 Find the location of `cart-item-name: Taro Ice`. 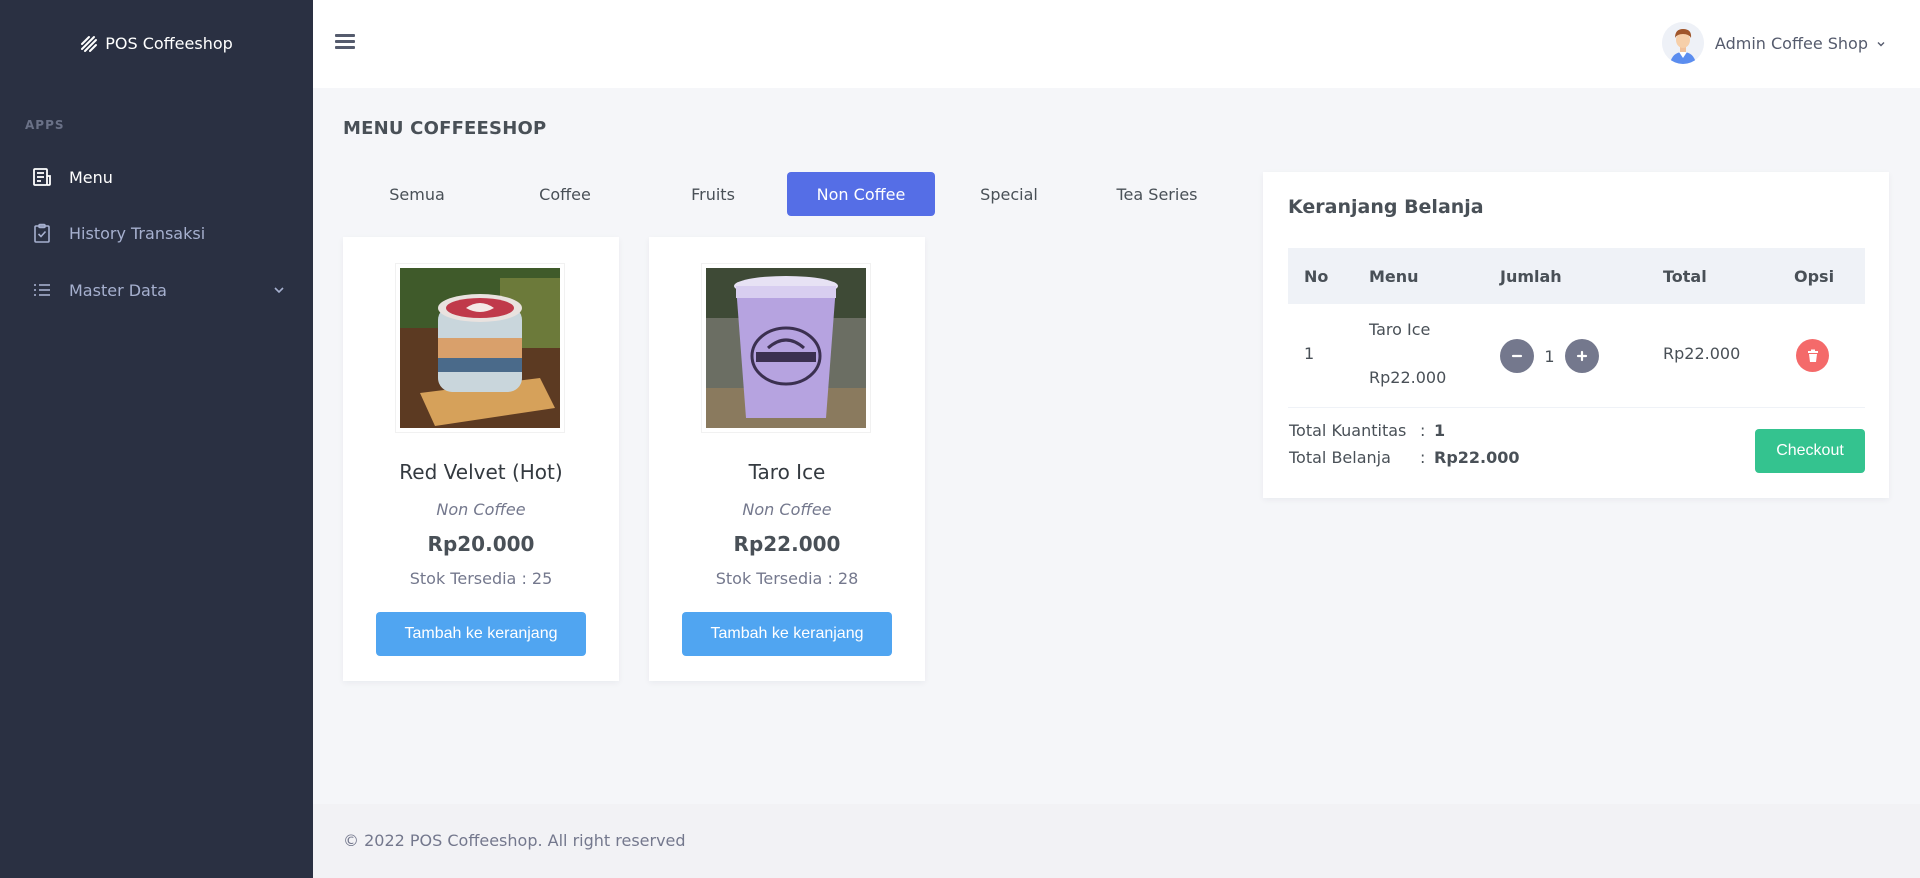

cart-item-name: Taro Ice is located at coordinates (1400, 329).